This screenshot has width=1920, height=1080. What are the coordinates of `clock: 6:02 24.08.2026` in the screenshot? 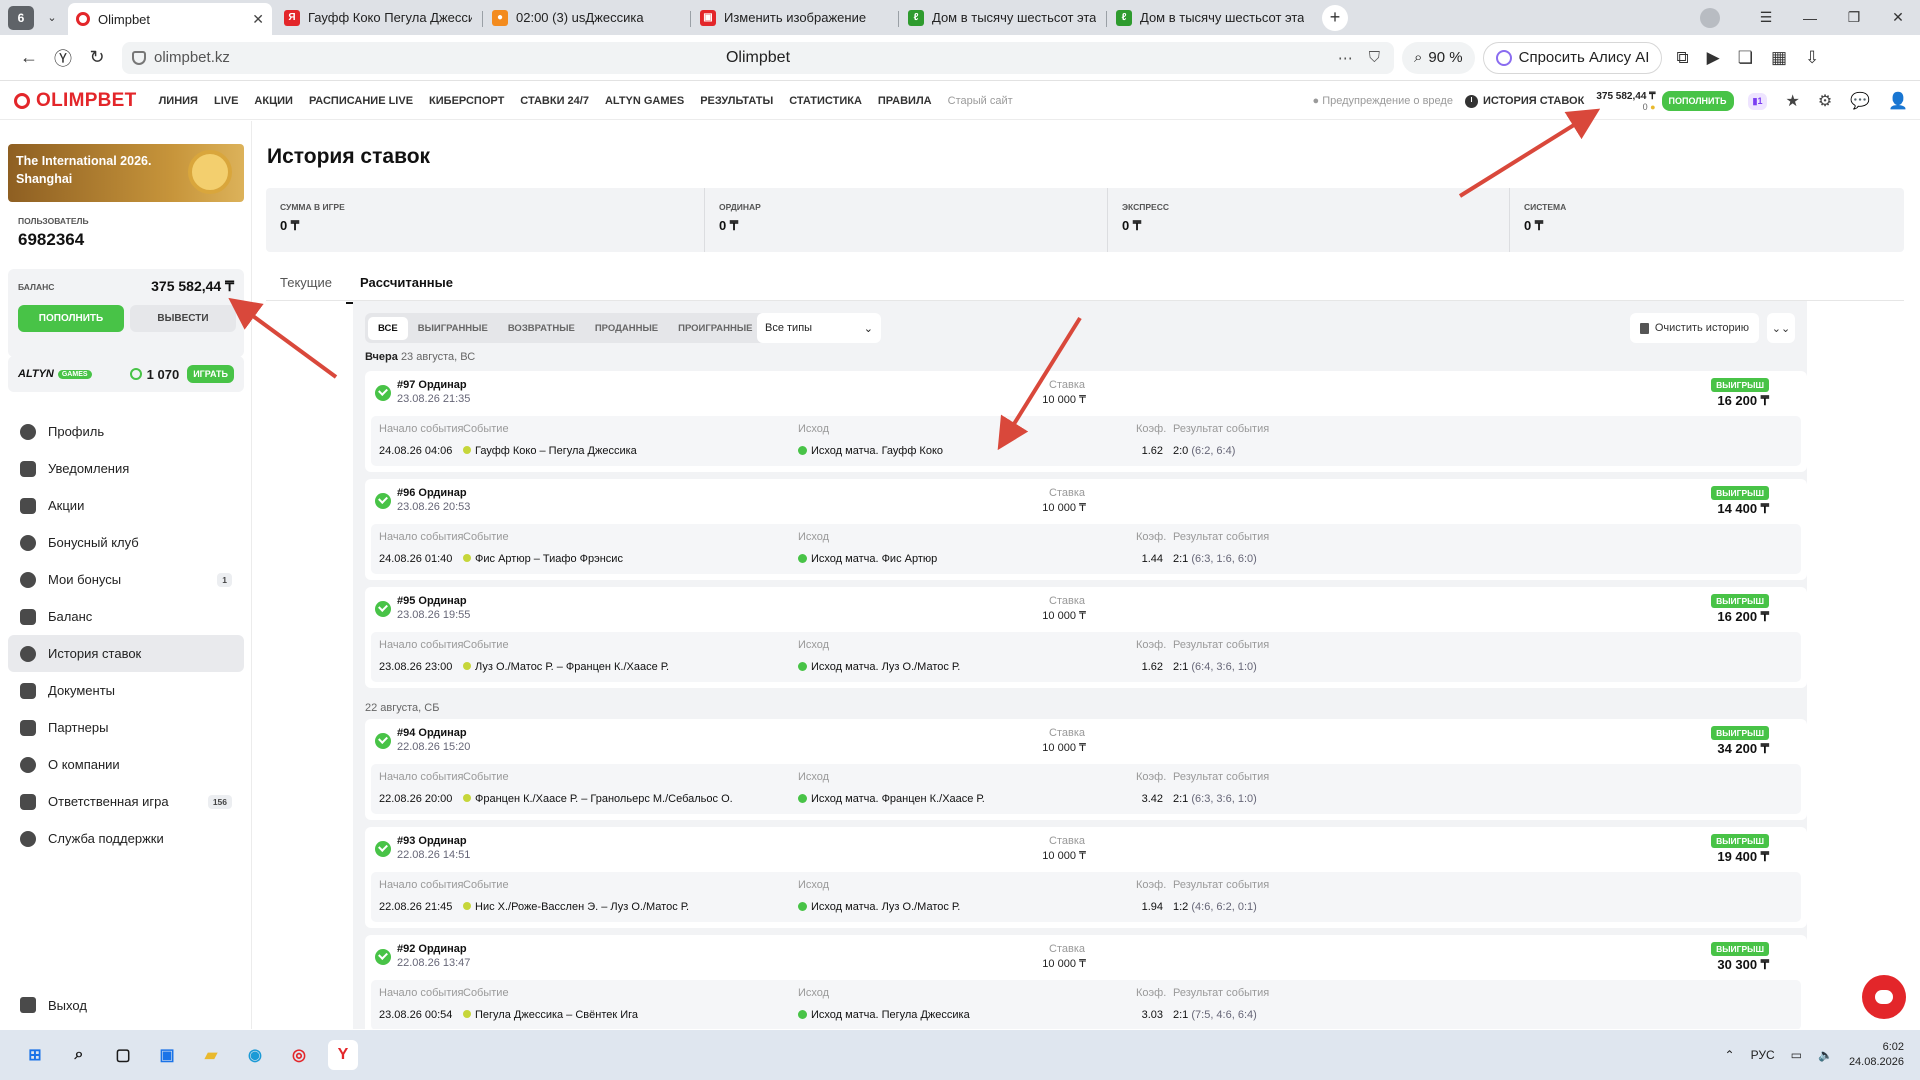 It's located at (1876, 1055).